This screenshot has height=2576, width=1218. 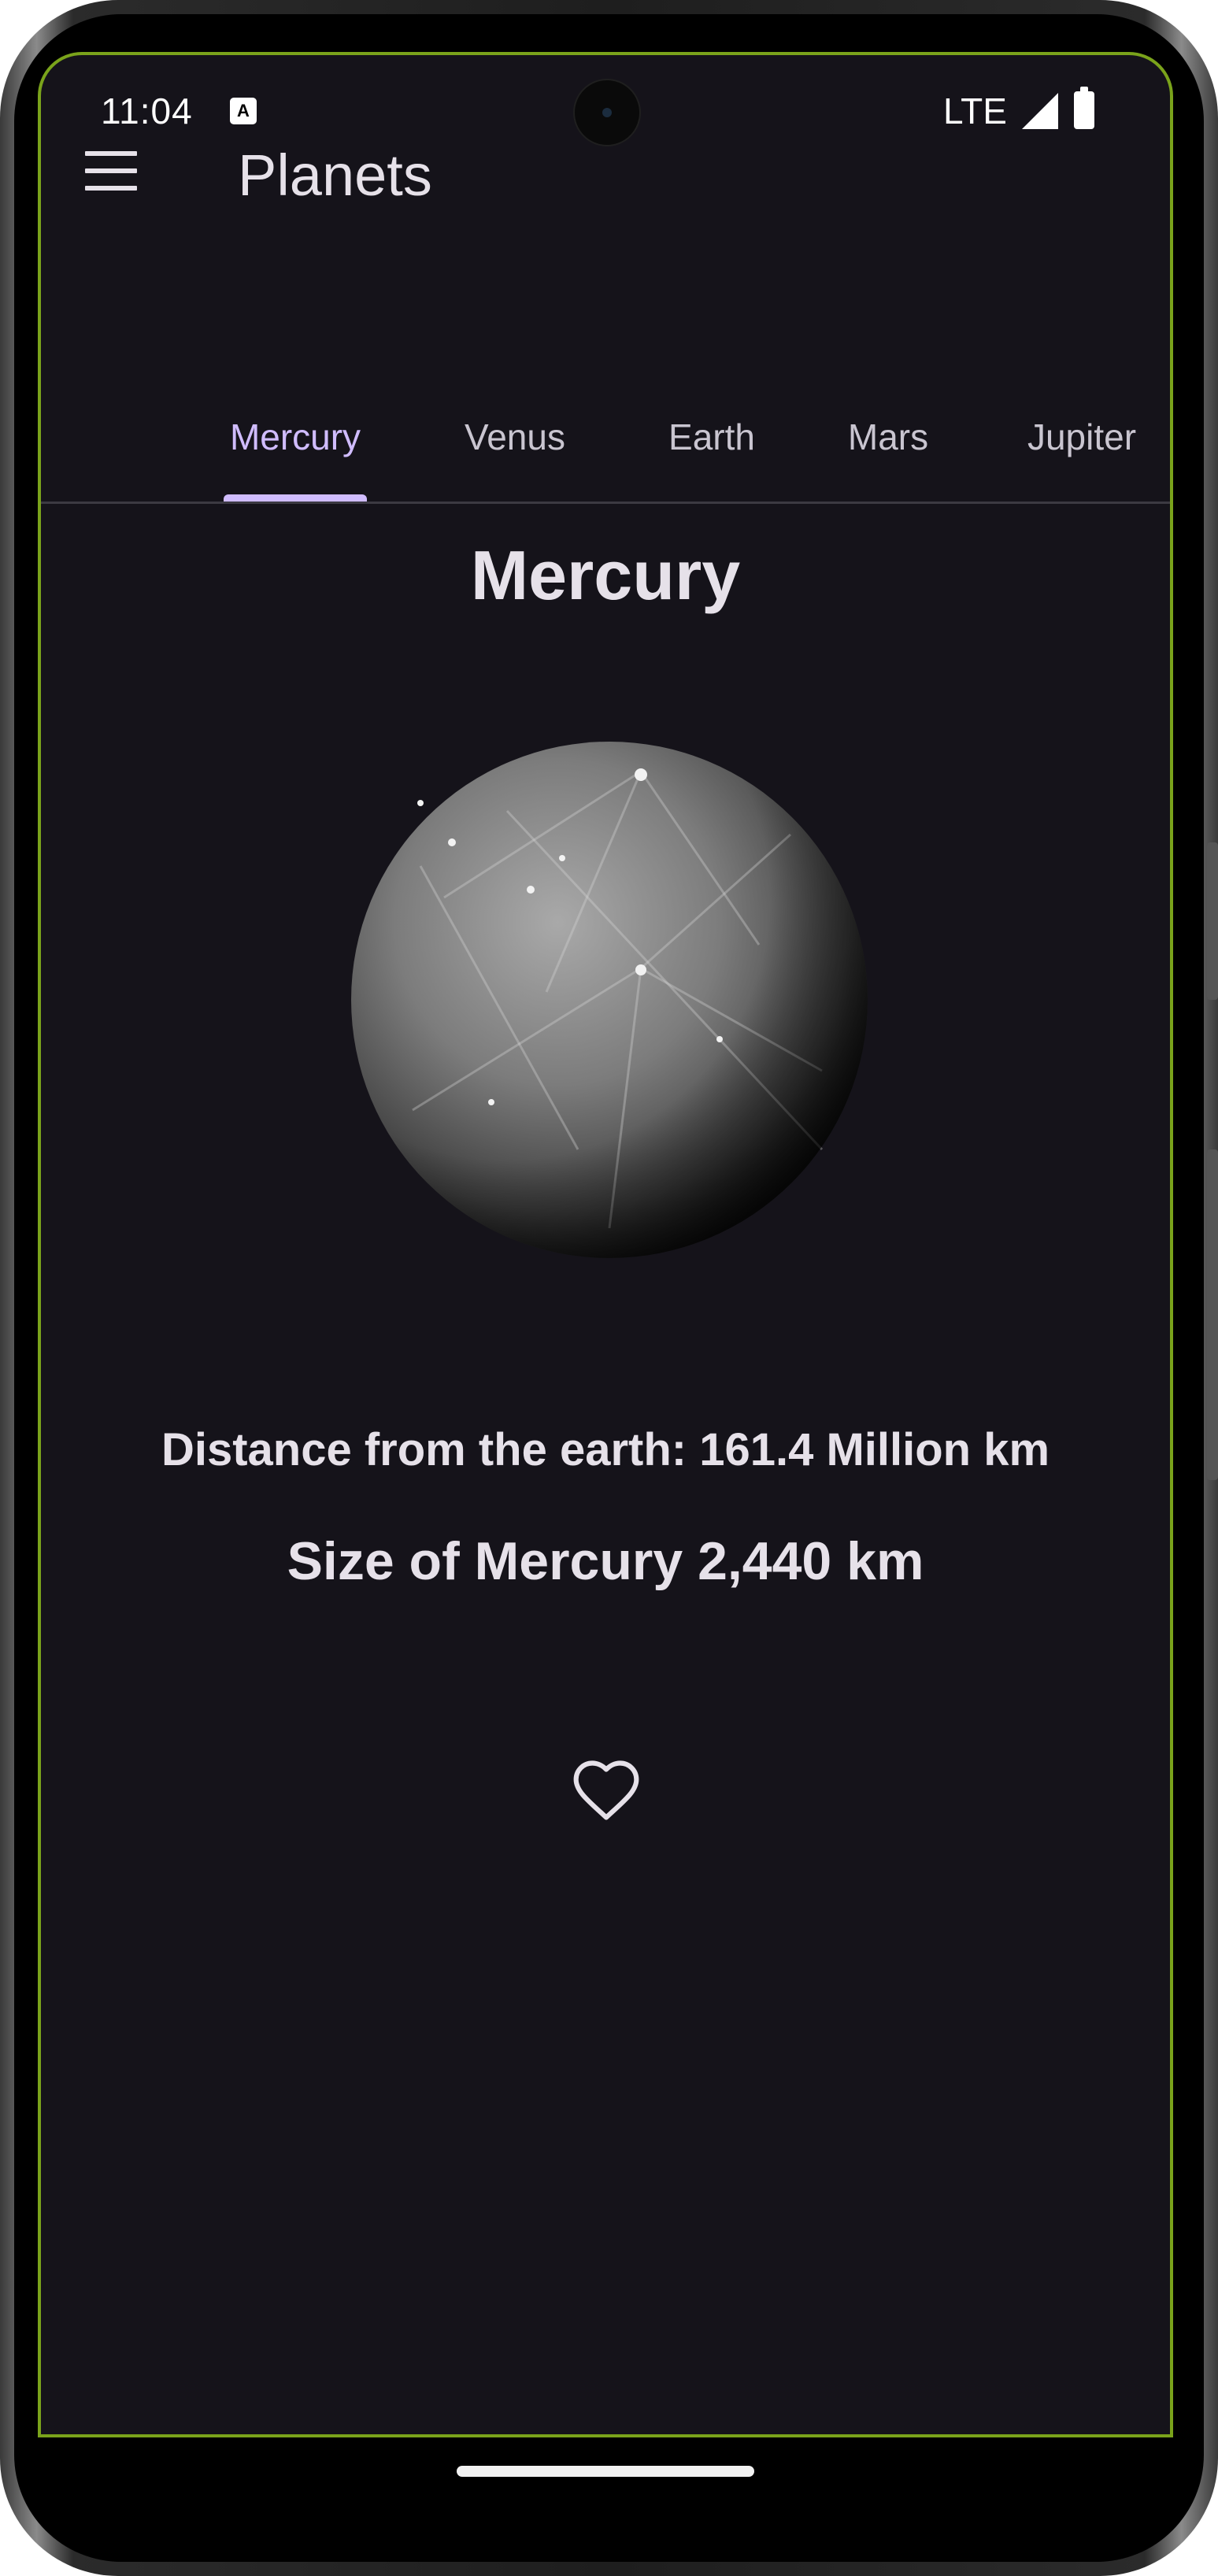 What do you see at coordinates (147, 111) in the screenshot?
I see `status-time: 11:04` at bounding box center [147, 111].